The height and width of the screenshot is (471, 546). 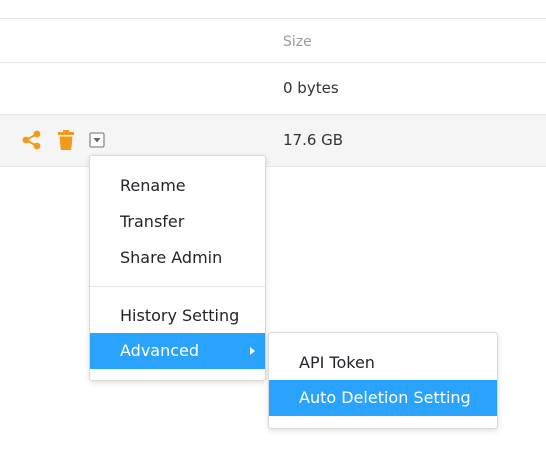 I want to click on advanced-submenu: API Token Auto Deletion Setting, so click(x=383, y=380).